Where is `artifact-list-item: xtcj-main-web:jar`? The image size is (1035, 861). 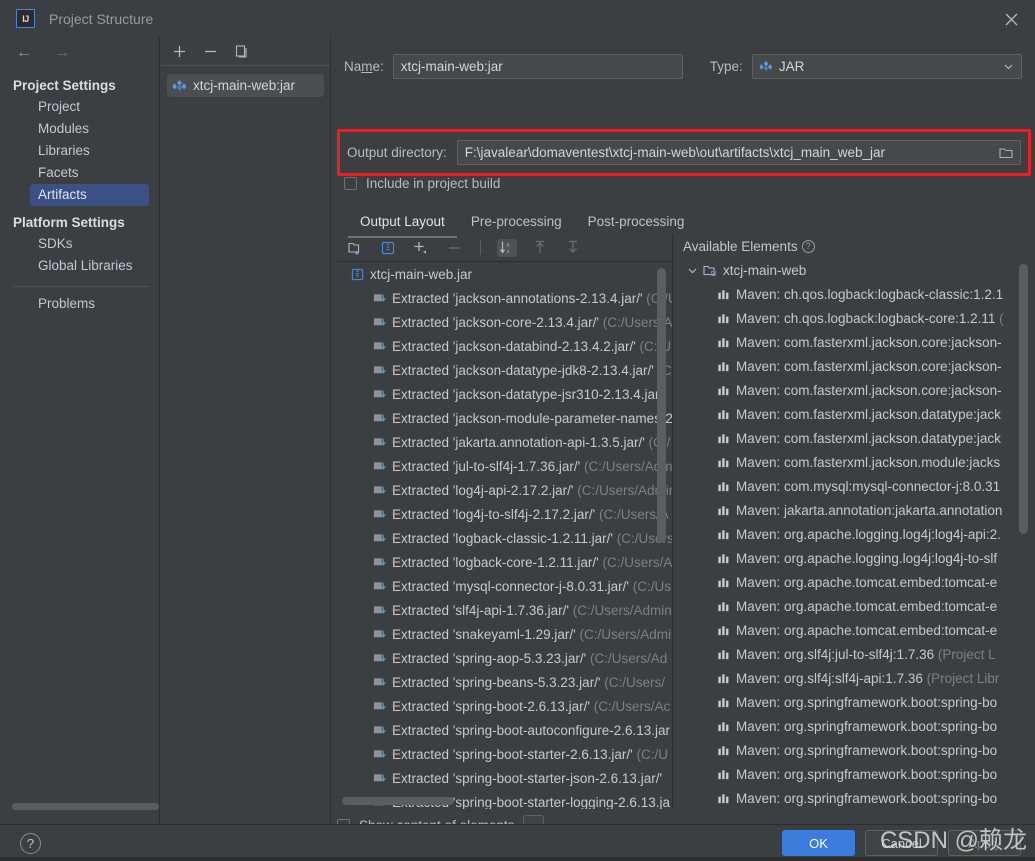
artifact-list-item: xtcj-main-web:jar is located at coordinates (245, 85).